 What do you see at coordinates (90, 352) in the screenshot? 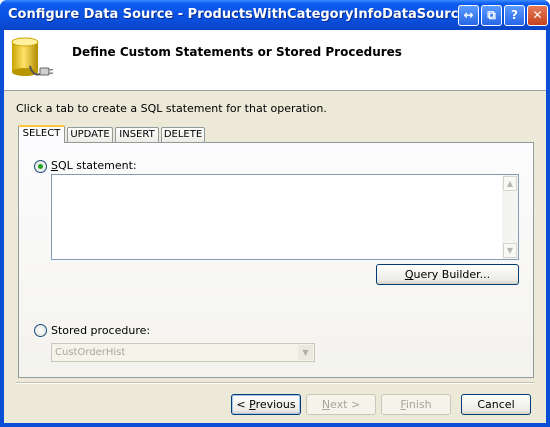
I see `stored-procedure-value: CustOrderHist` at bounding box center [90, 352].